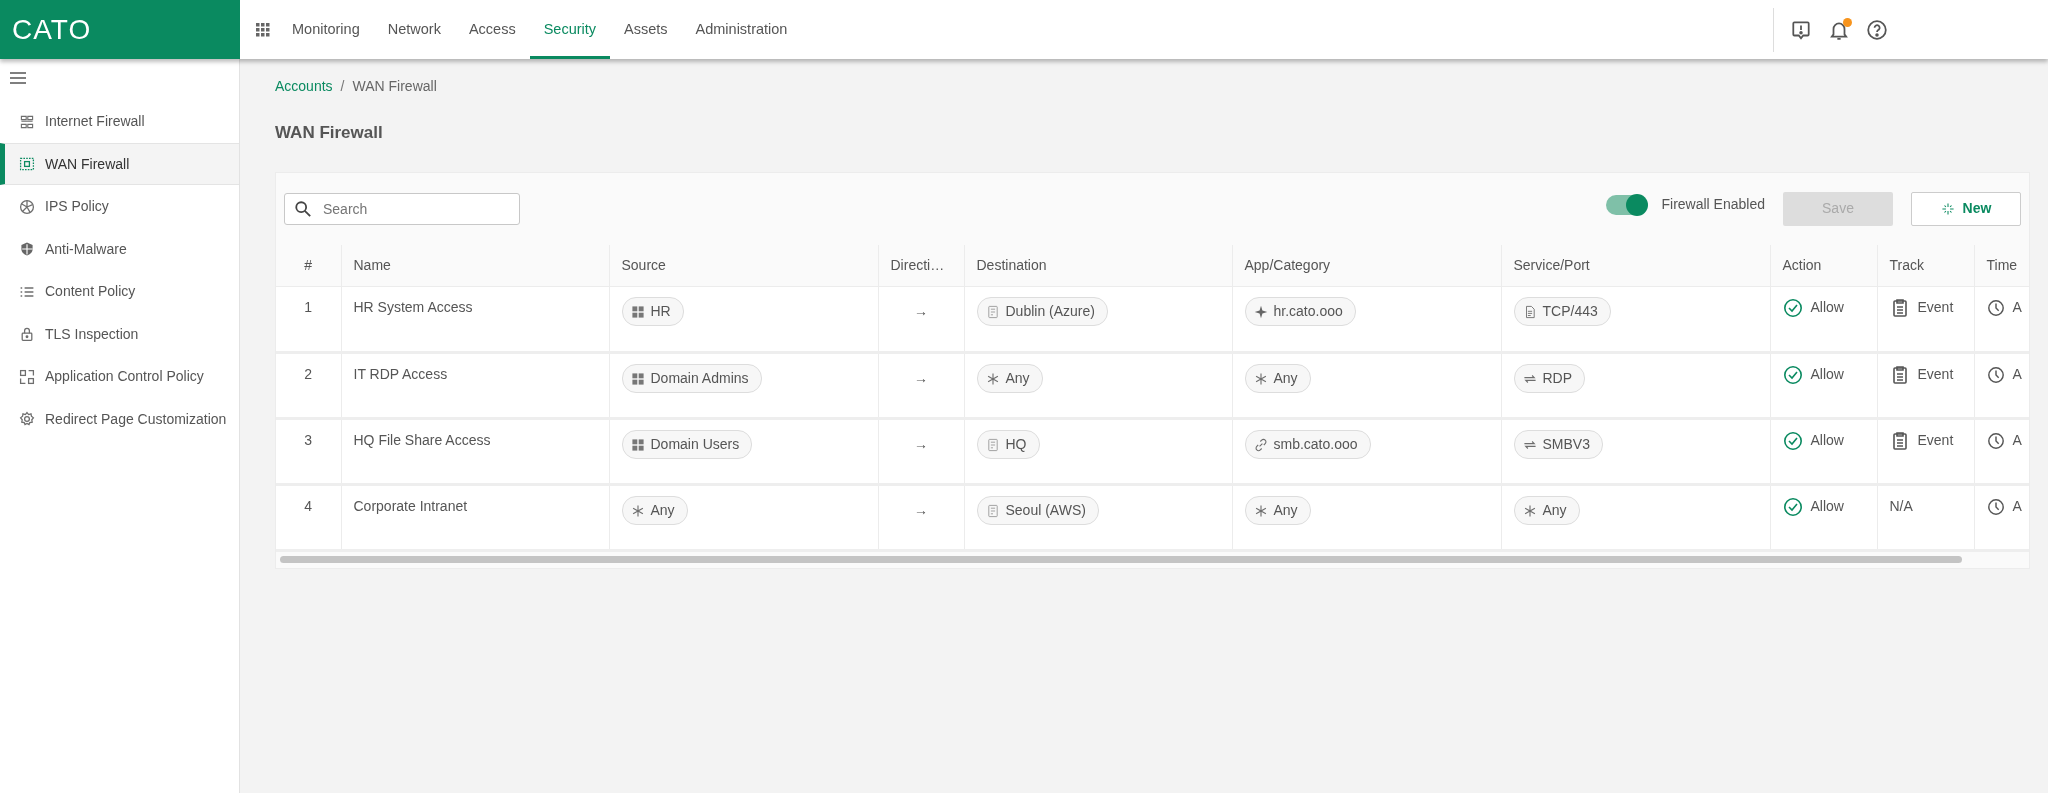 Image resolution: width=2048 pixels, height=793 pixels. I want to click on sidebar-item: TLS Inspection, so click(119, 334).